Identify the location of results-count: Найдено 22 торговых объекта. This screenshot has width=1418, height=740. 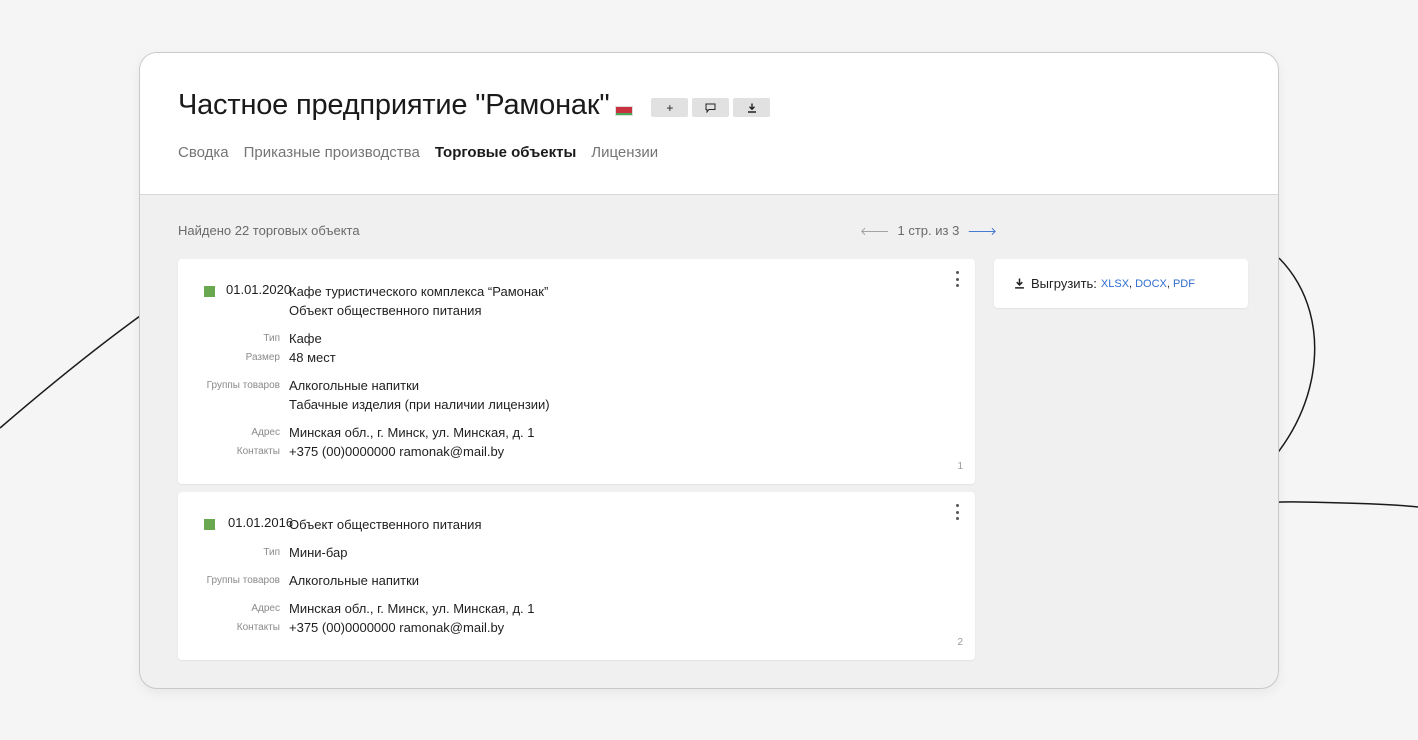
(269, 230).